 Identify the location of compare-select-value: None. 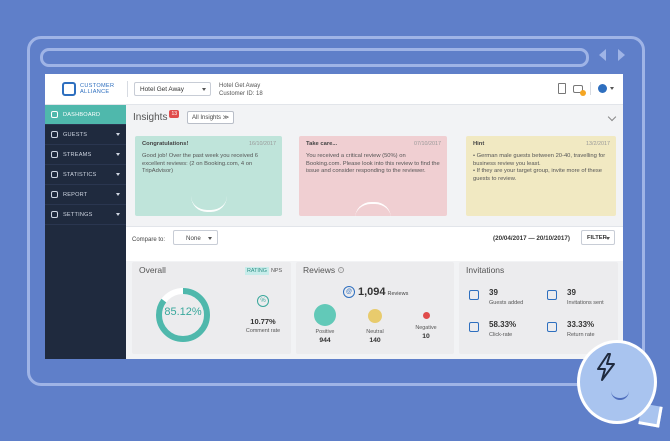
(193, 238).